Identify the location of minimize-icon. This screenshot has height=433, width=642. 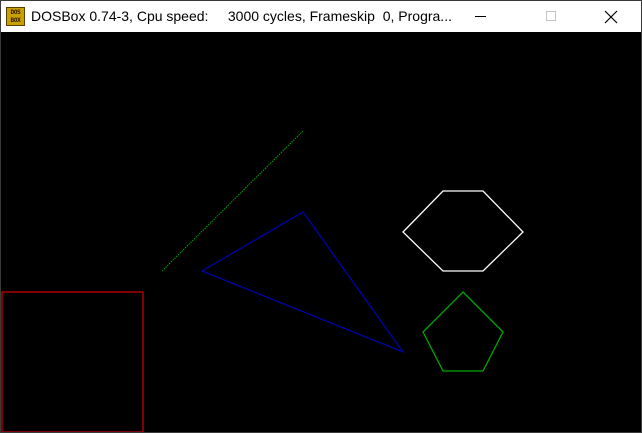
(480, 16).